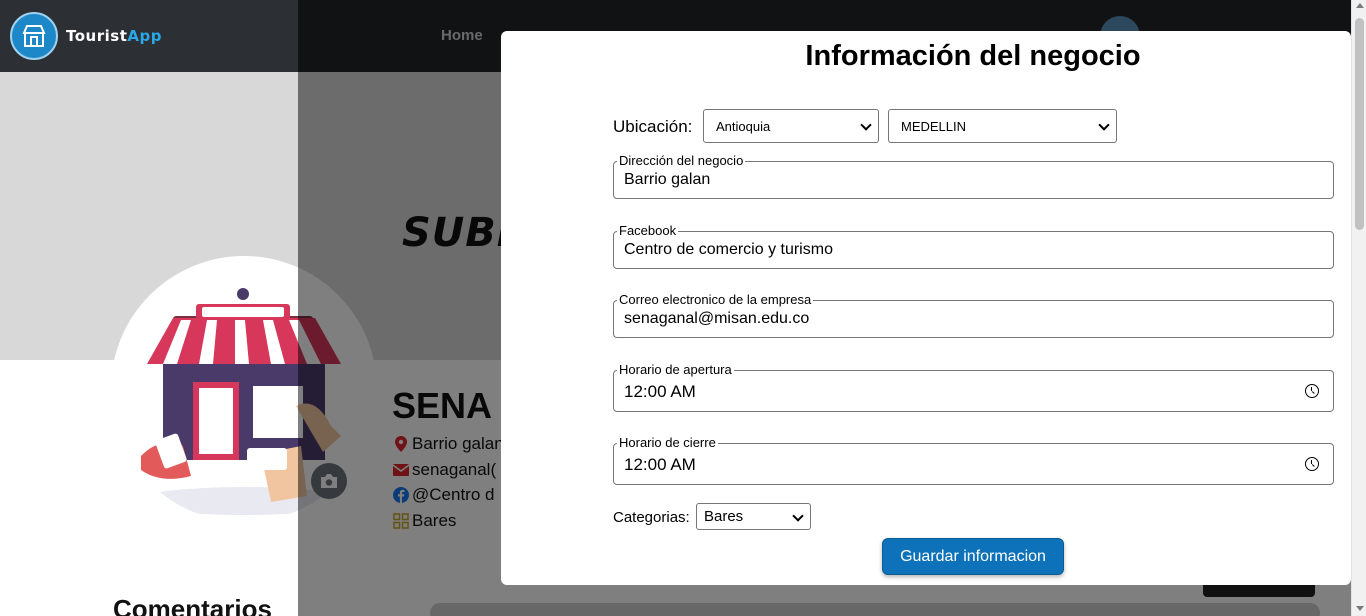 This screenshot has height=616, width=1366. I want to click on closing-time-field: Horario de cierre 12:00 AM, so click(973, 460).